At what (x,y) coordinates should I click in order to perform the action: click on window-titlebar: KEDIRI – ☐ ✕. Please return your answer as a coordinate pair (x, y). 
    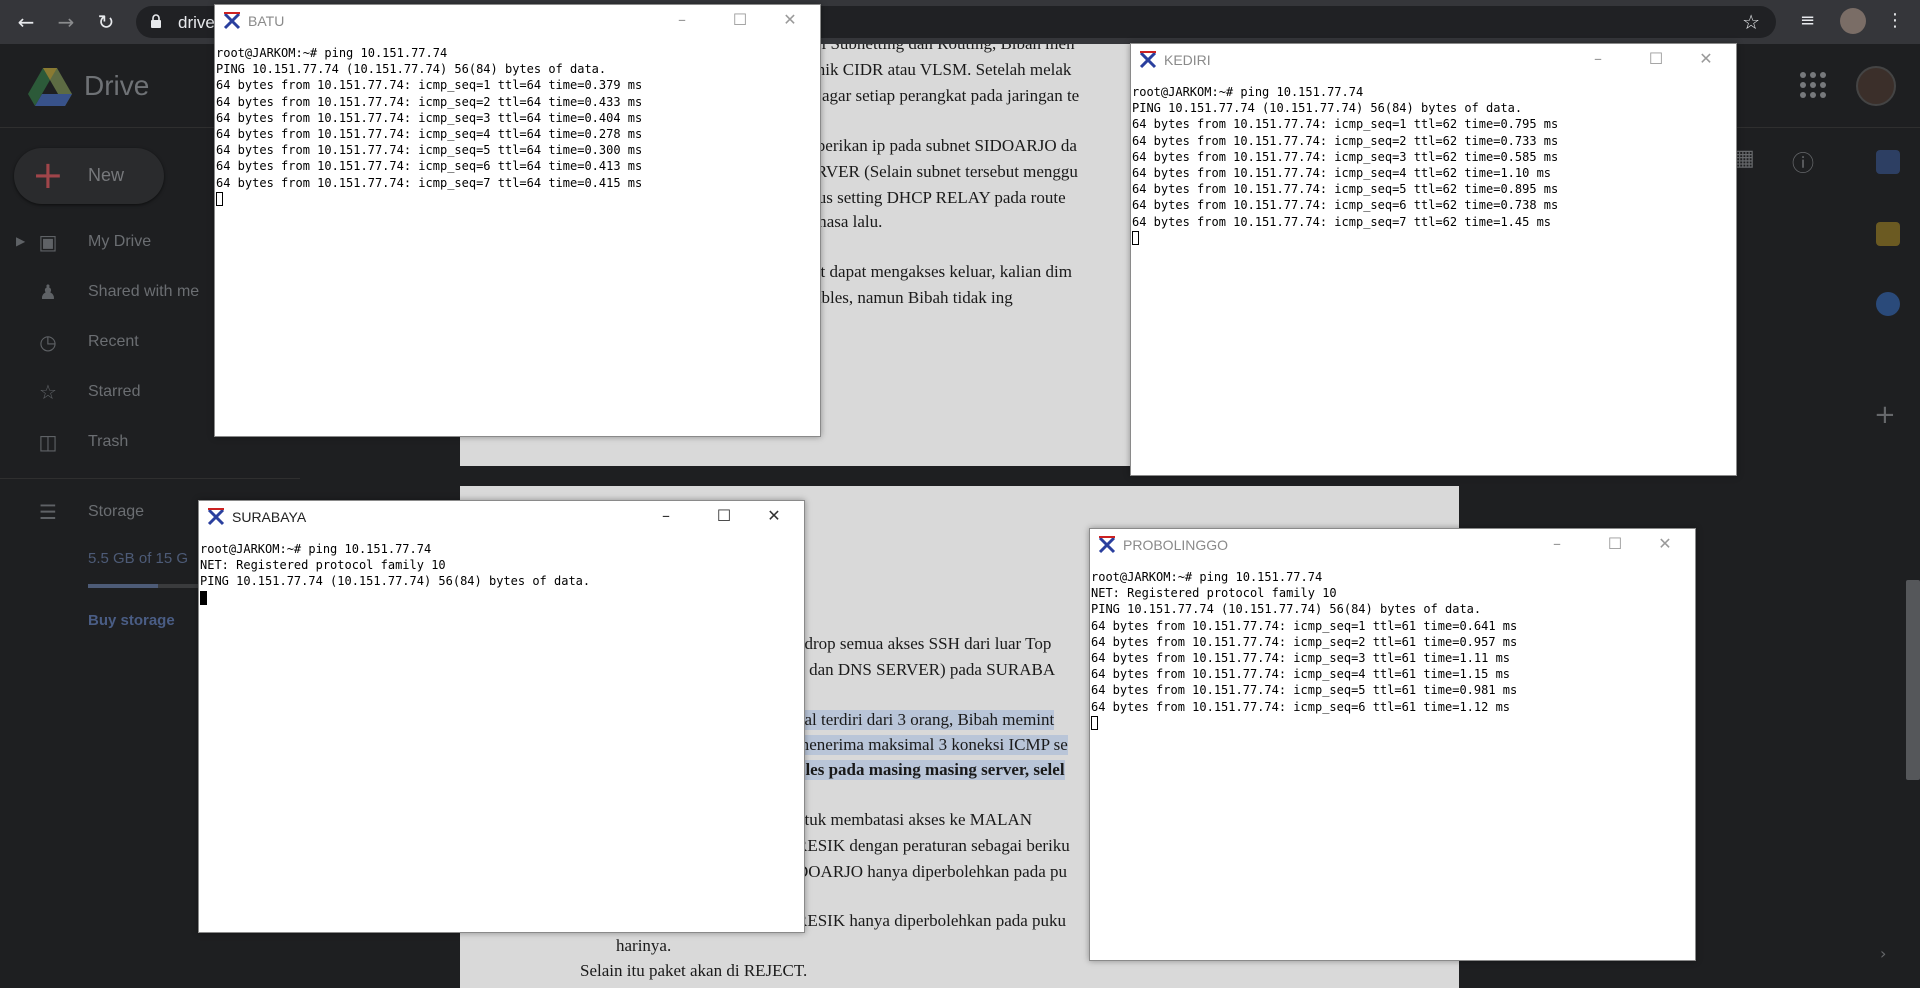
    Looking at the image, I should click on (1433, 59).